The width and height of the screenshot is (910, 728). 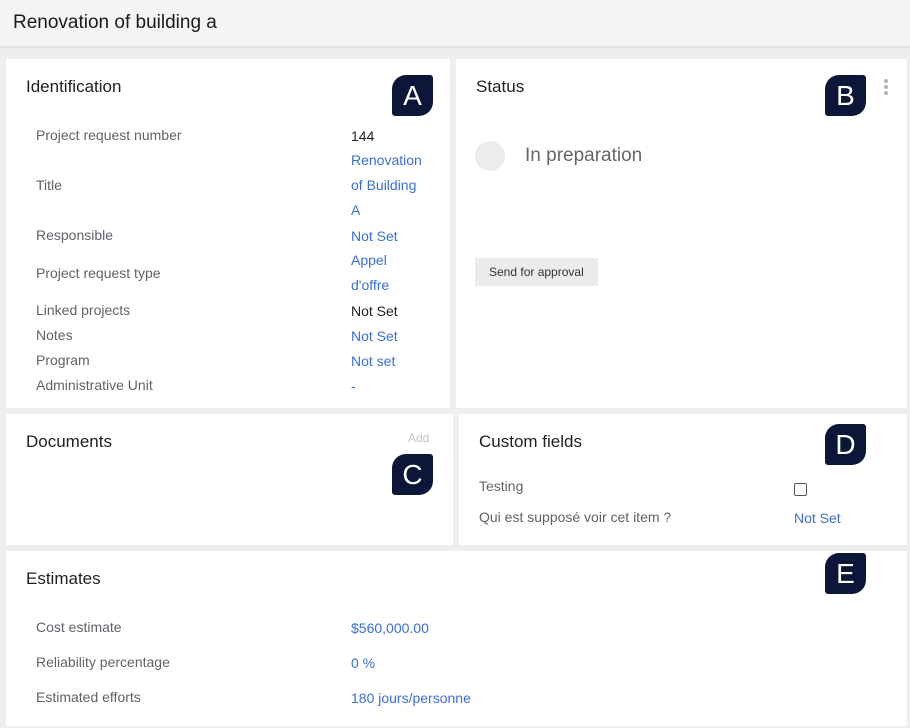 I want to click on admin-unit-label: Administrative Unit, so click(x=94, y=385).